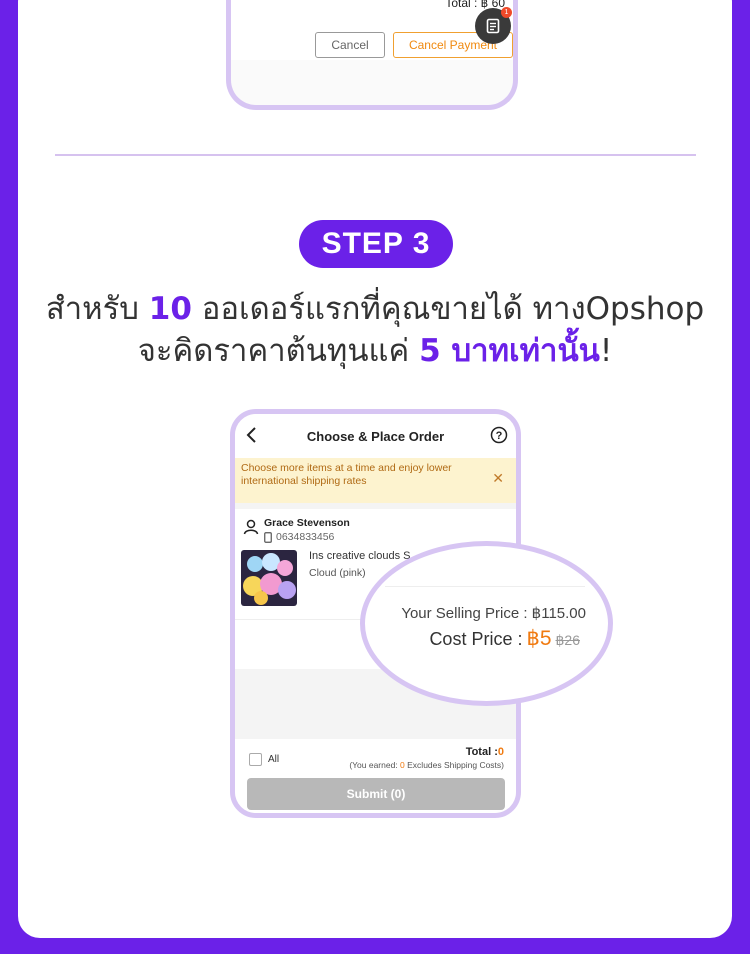 This screenshot has height=954, width=750. I want to click on close-icon: ✕, so click(498, 478).